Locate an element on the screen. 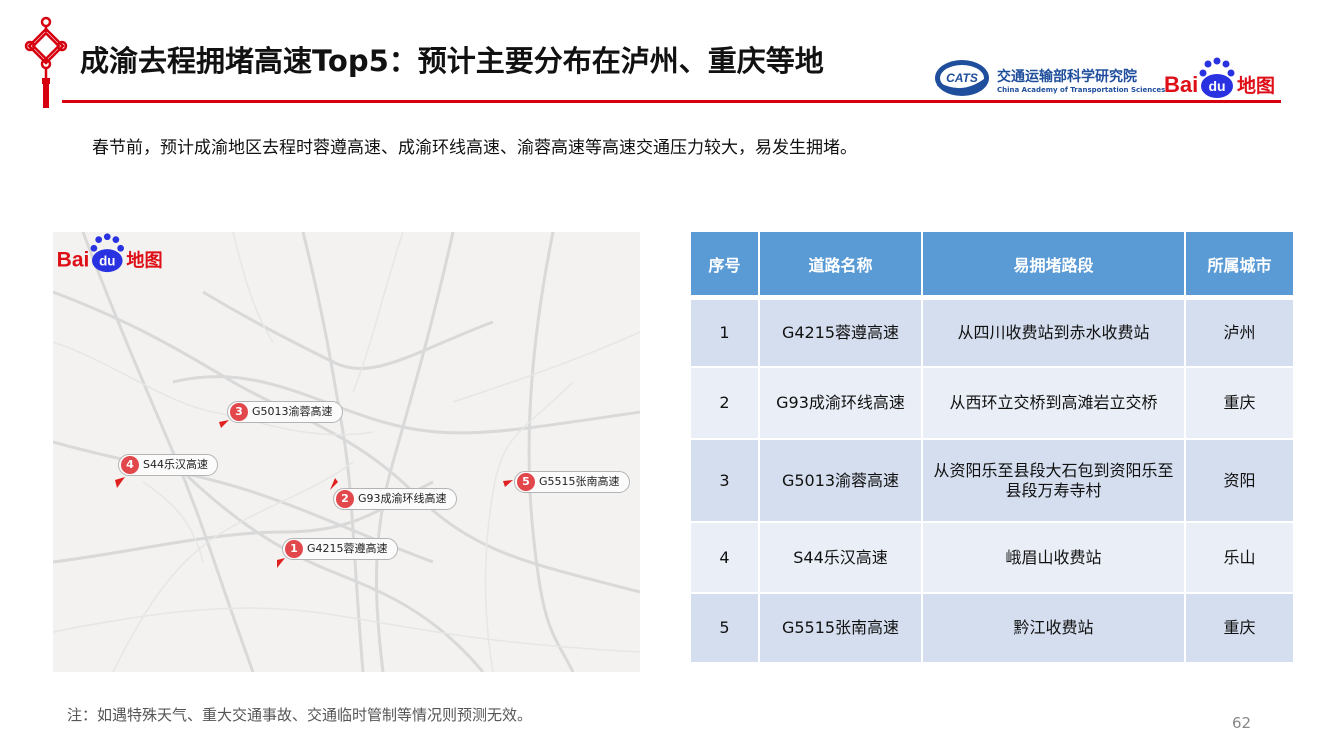 This screenshot has width=1343, height=741. org-name-en: China Academy of Transportation Sciences is located at coordinates (1081, 90).